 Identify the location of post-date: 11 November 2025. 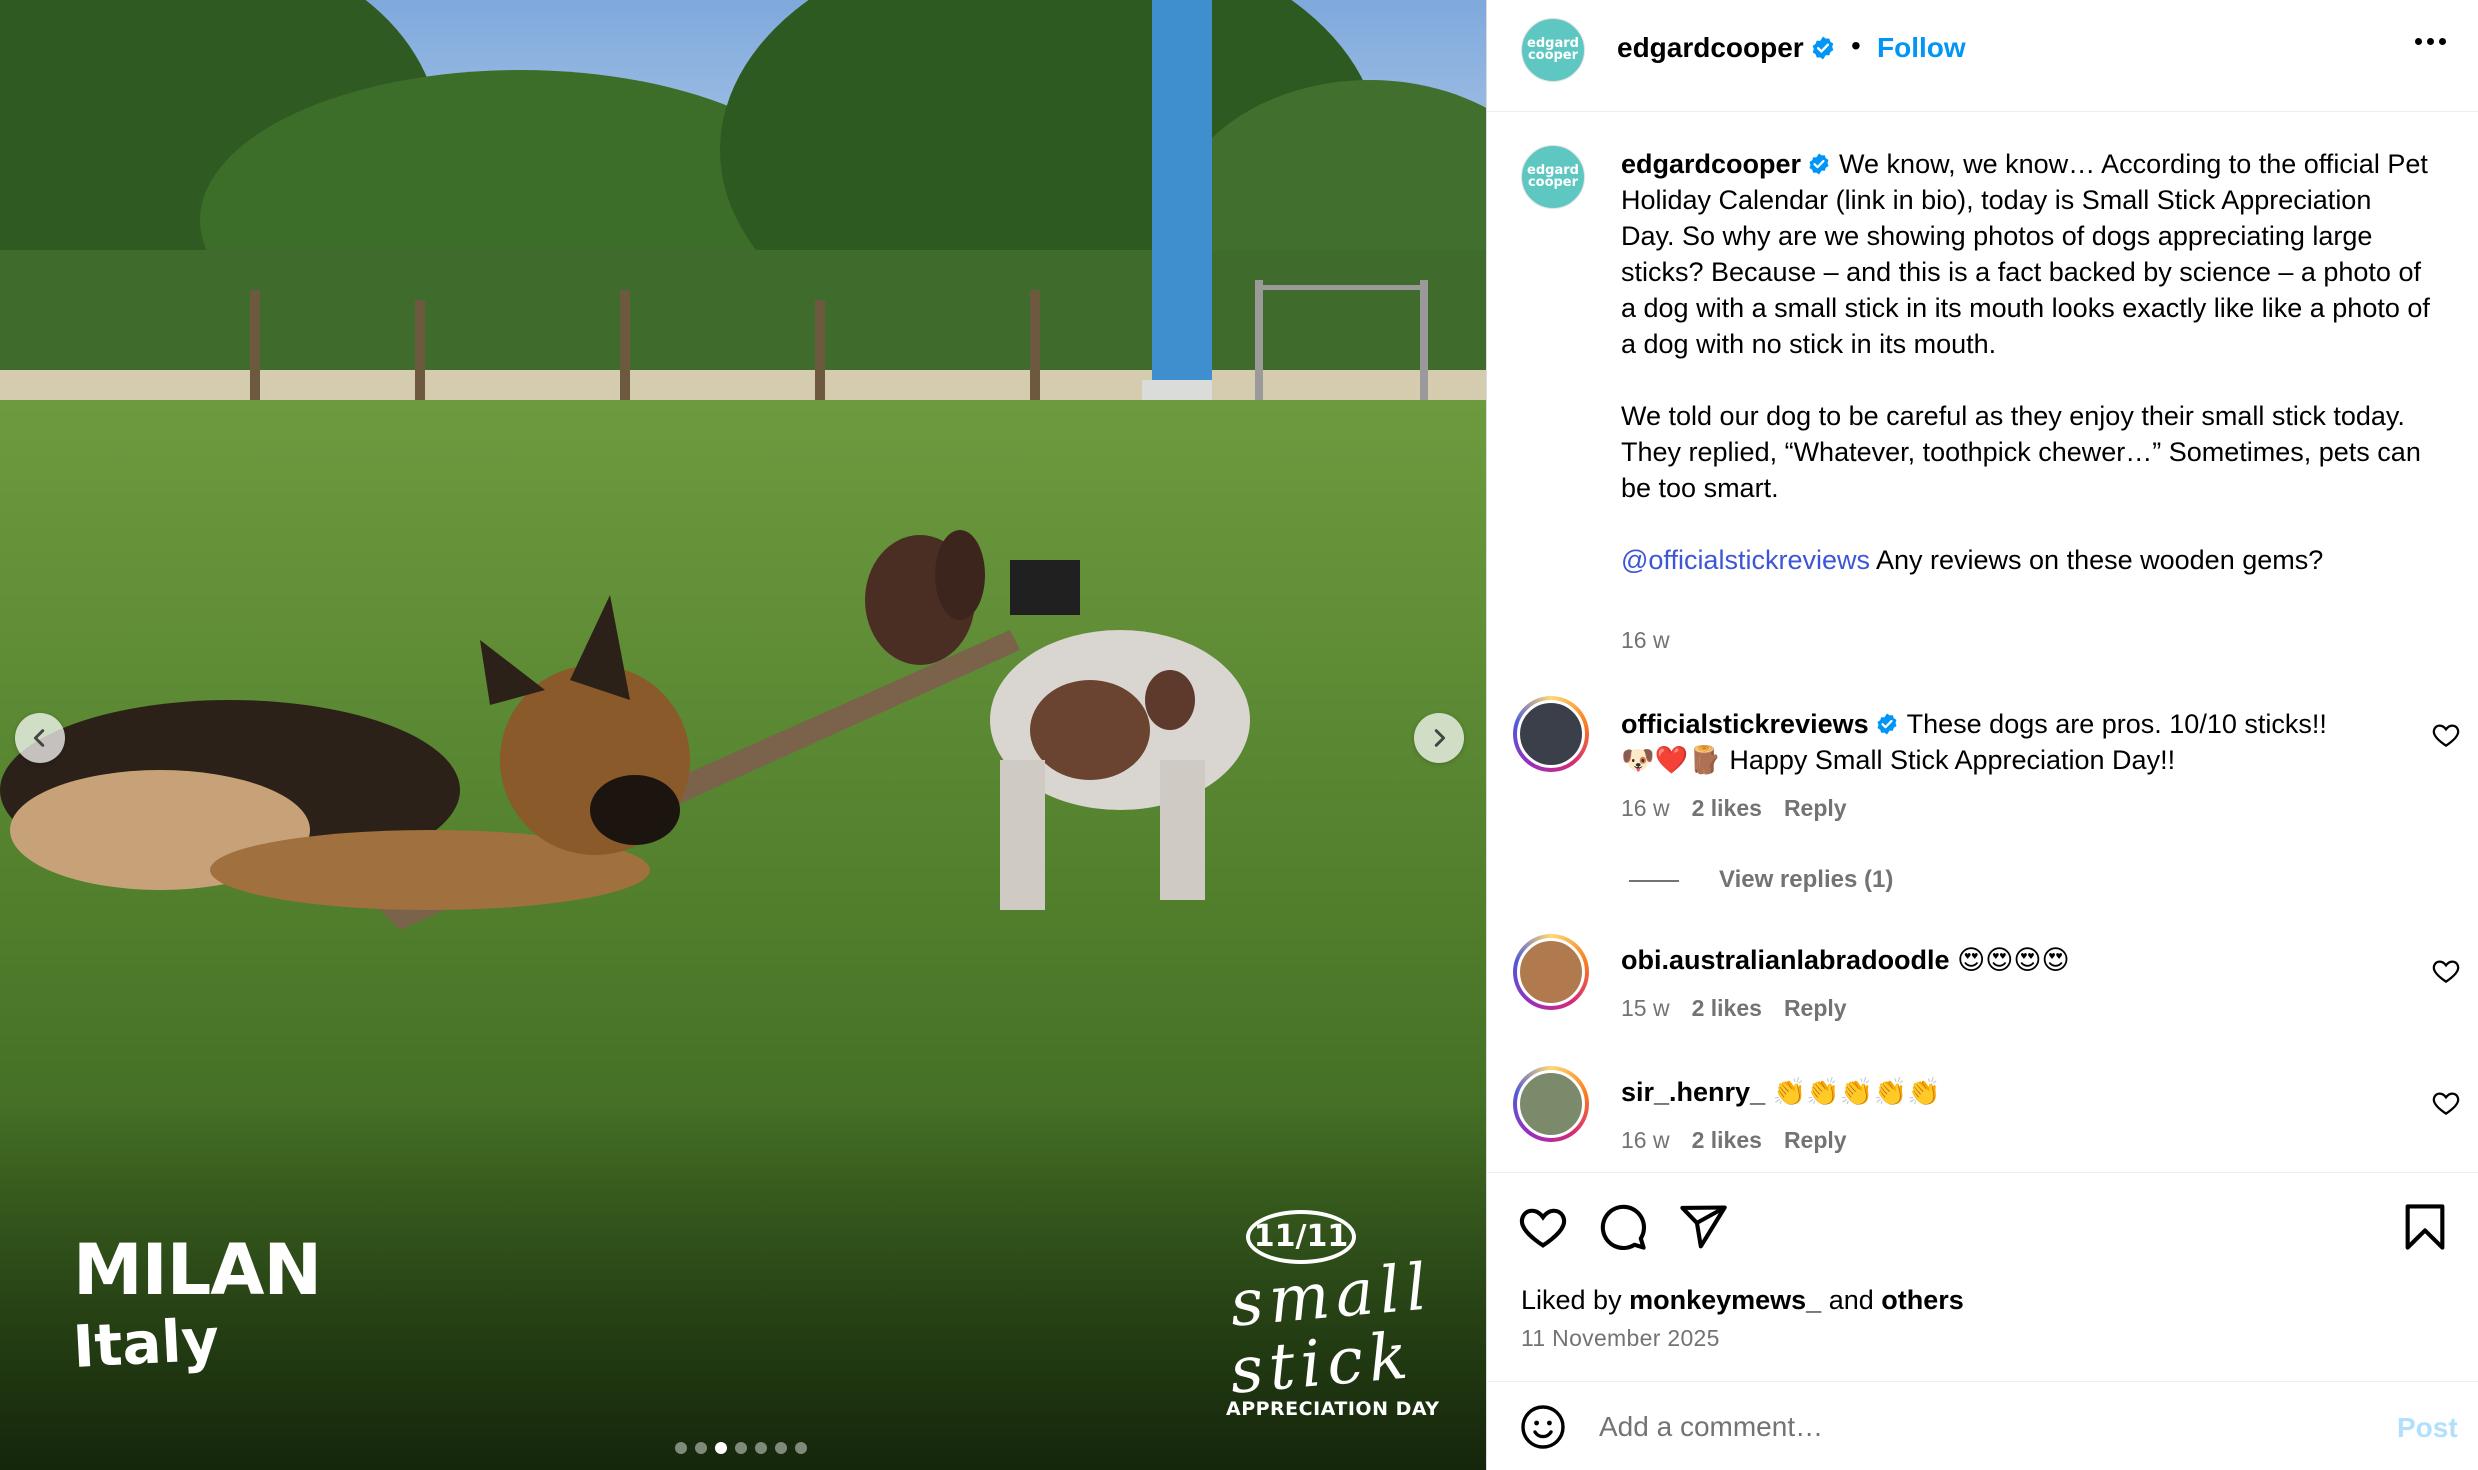
(1620, 1338).